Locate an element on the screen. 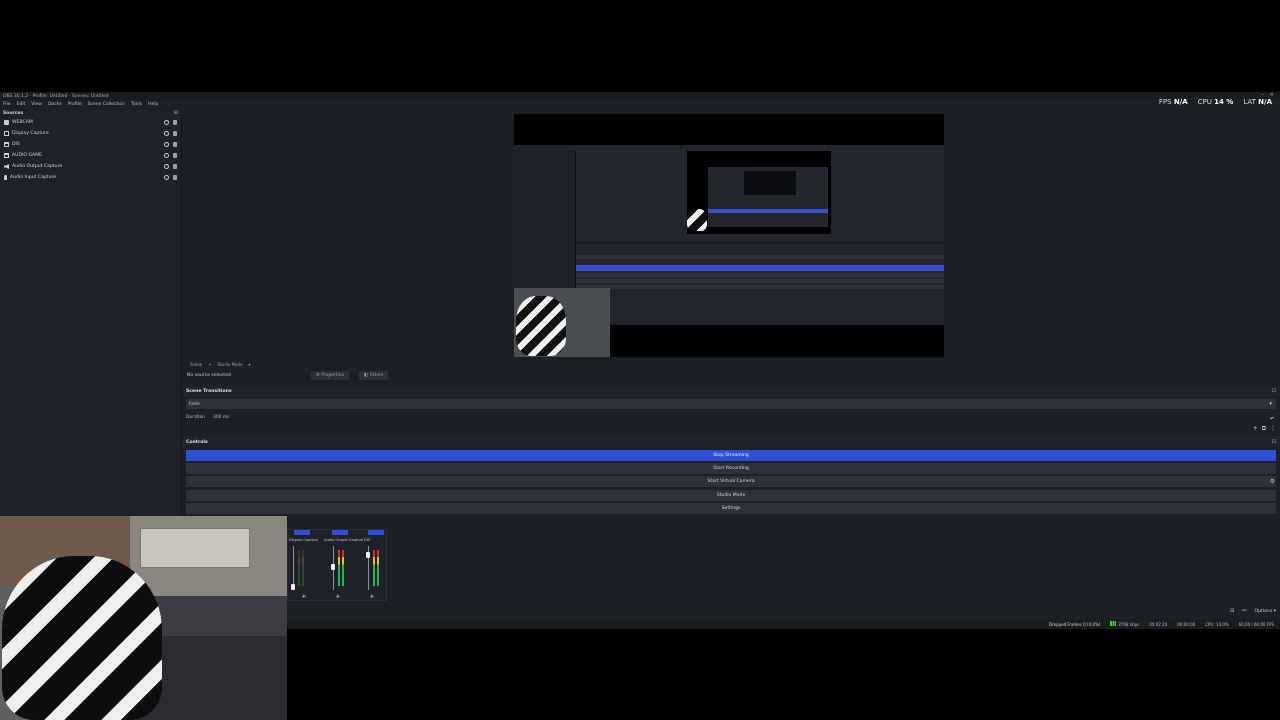 This screenshot has width=1280, height=720. source-label: Display Capture is located at coordinates (30, 133).